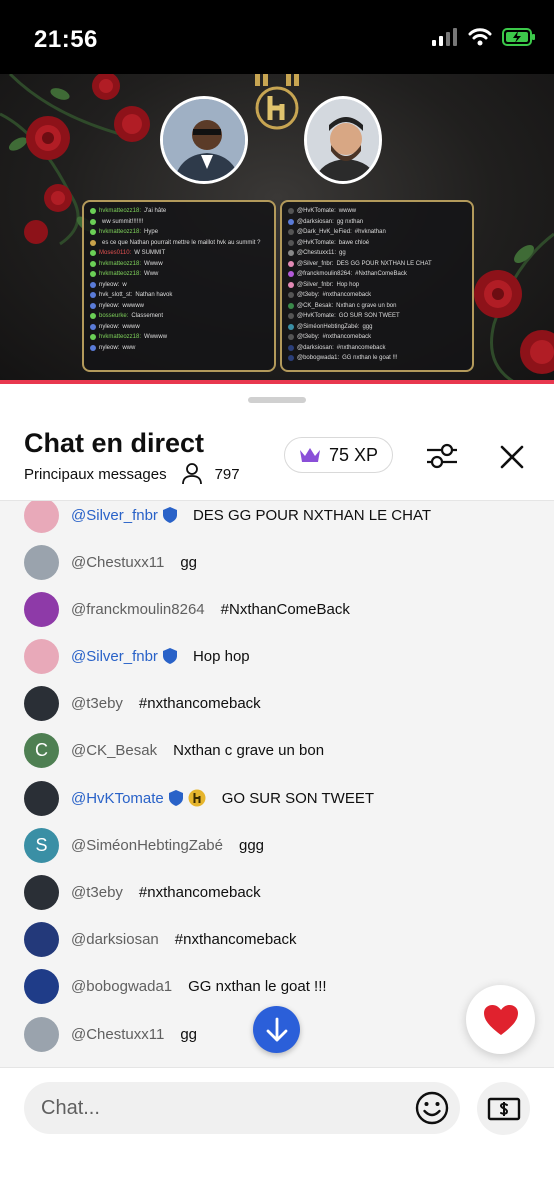  Describe the element at coordinates (249, 750) in the screenshot. I see `message-text: Nxthan c grave un bon` at that location.